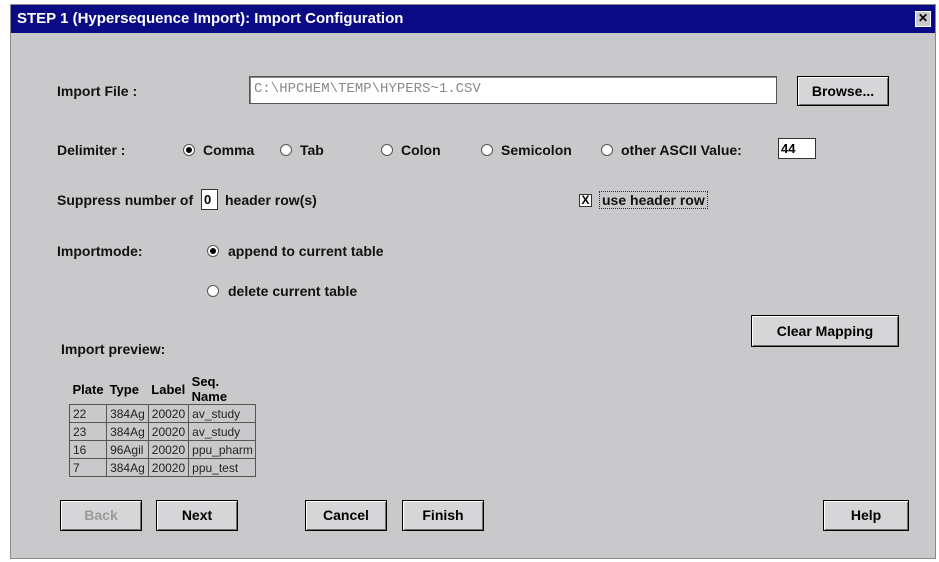 This screenshot has width=939, height=562. Describe the element at coordinates (293, 291) in the screenshot. I see `importmode-delete-label: delete current table` at that location.